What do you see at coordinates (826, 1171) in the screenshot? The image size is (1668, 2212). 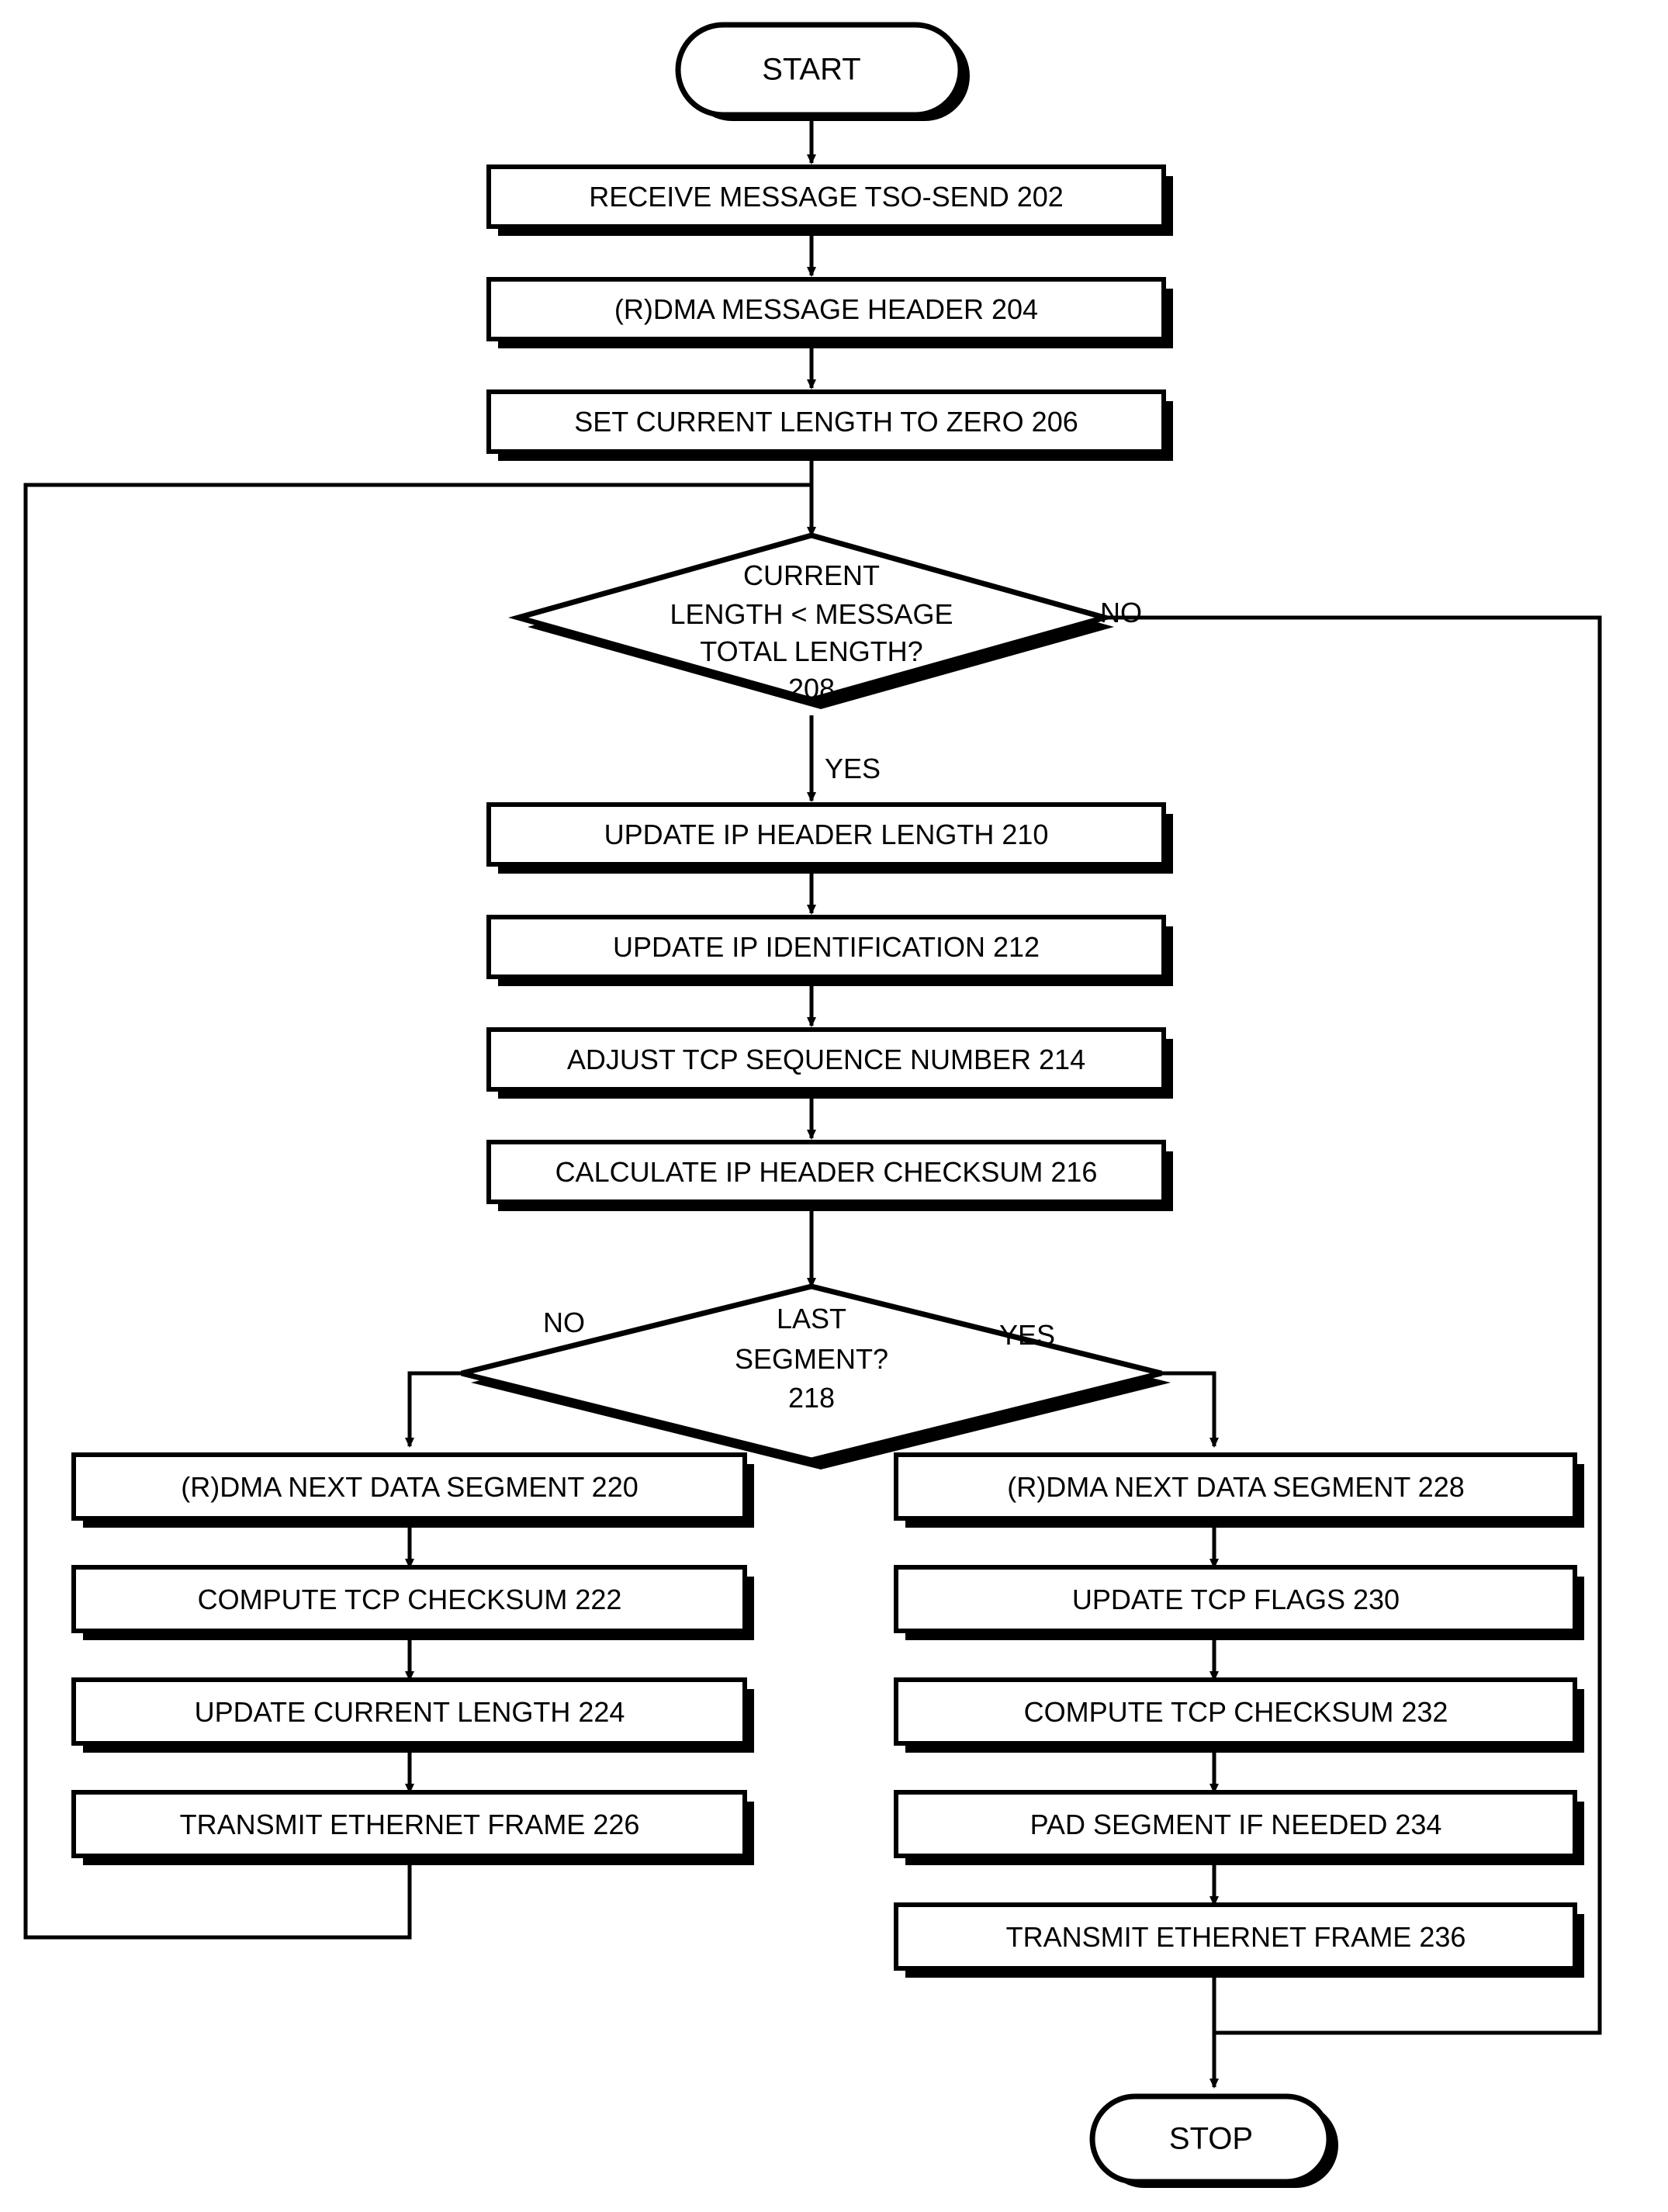 I see `process-label-216: CALCULATE IP HEADER CHECKSUM 216` at bounding box center [826, 1171].